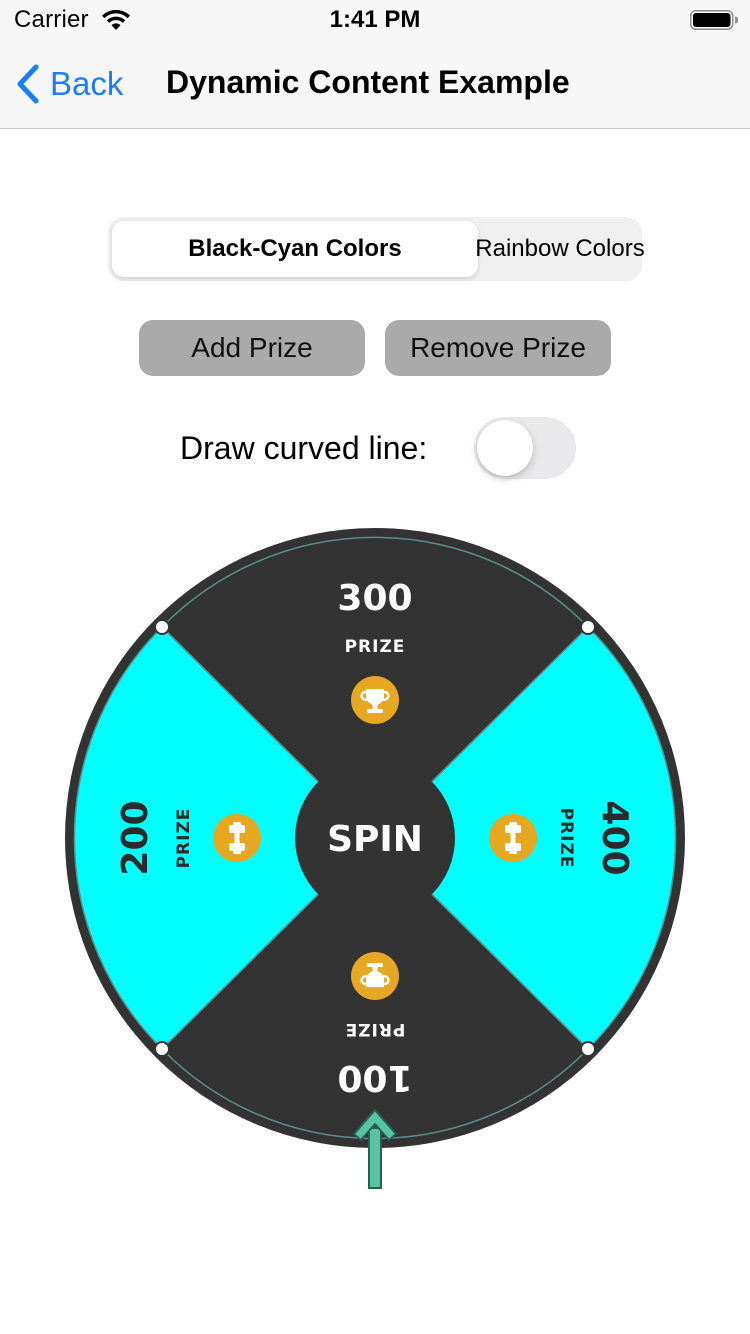  I want to click on navigation-bar: Back Dynamic Content Example, so click(375, 84).